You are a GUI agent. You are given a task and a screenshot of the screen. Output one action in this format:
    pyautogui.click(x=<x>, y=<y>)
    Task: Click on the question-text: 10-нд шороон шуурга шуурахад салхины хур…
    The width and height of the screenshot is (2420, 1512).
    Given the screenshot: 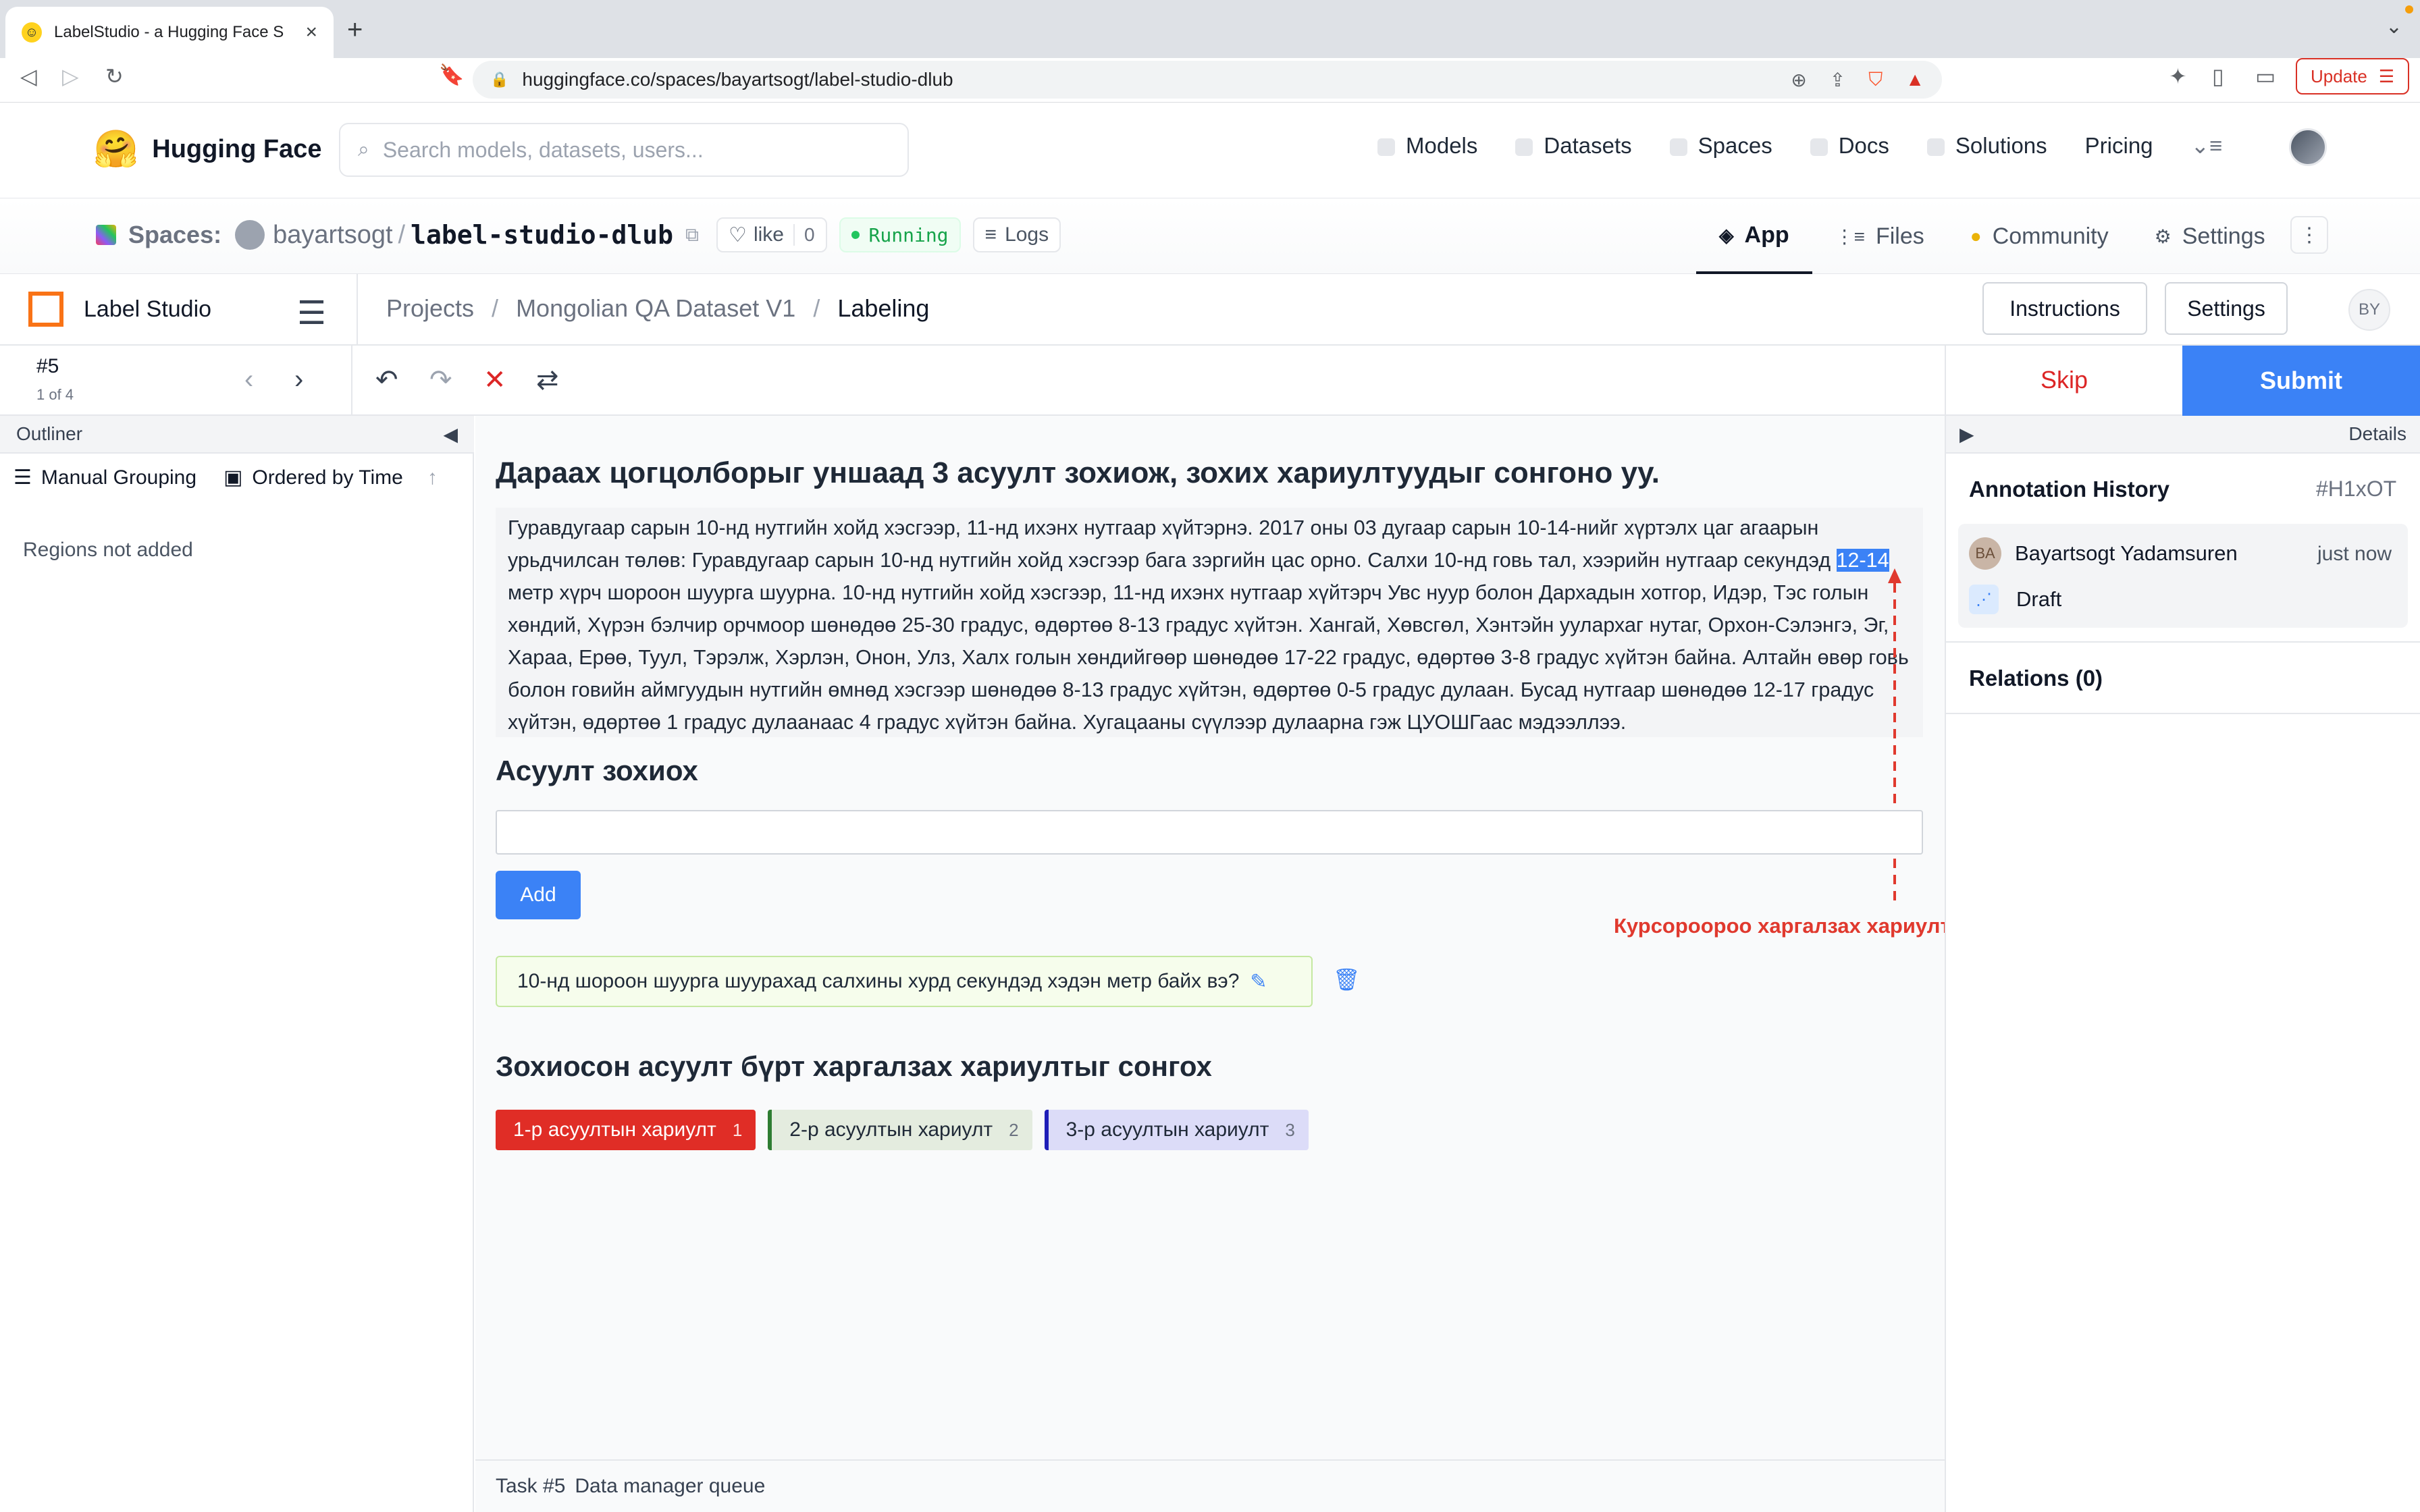 What is the action you would take?
    pyautogui.click(x=878, y=981)
    